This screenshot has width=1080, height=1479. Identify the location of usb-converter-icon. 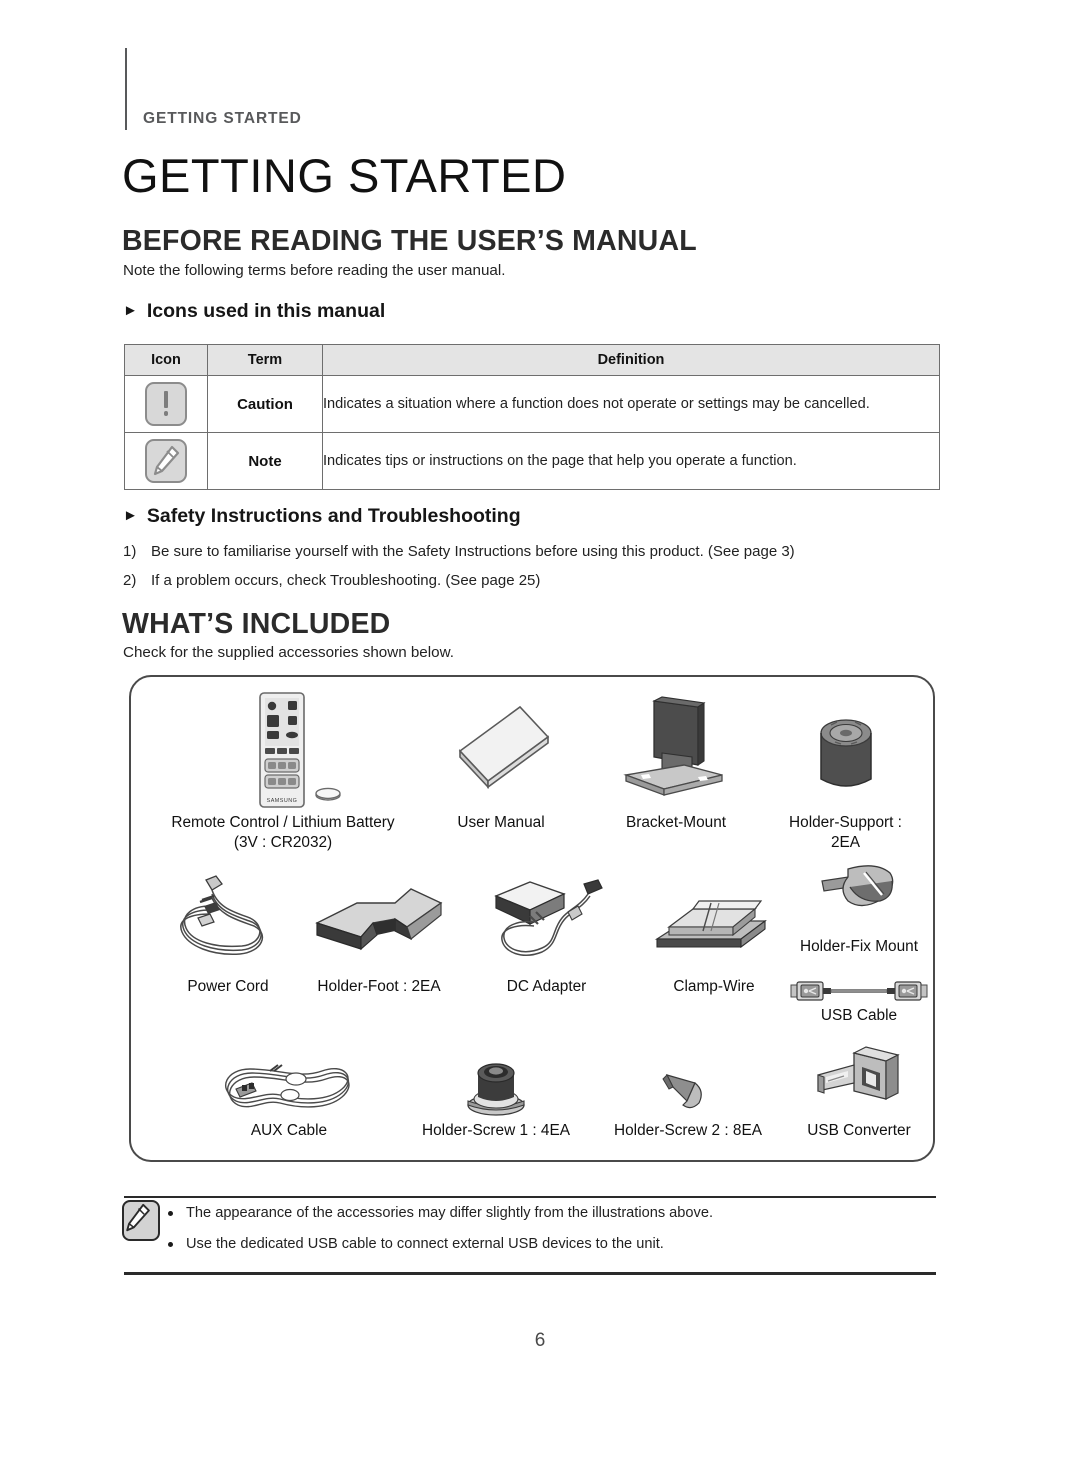
(859, 1082).